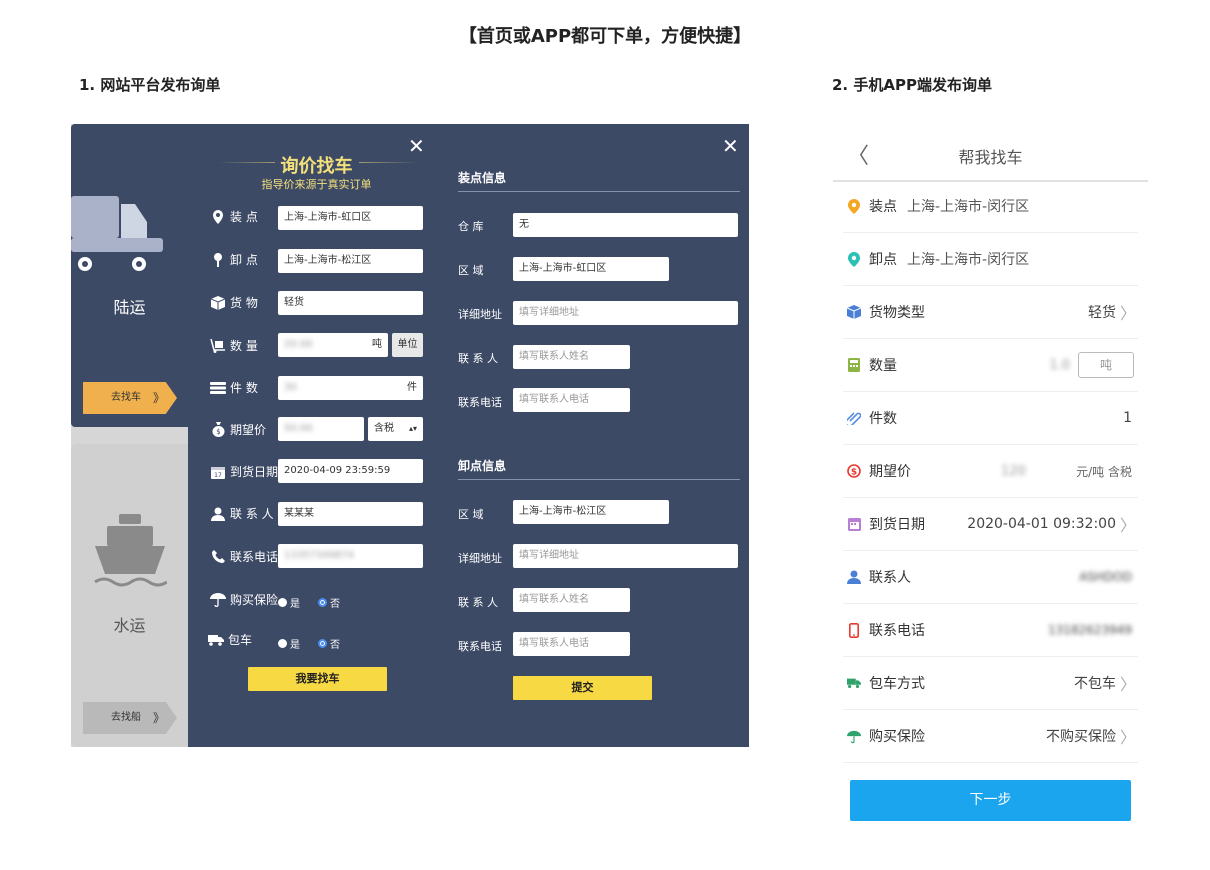 The image size is (1210, 870). I want to click on unloading-area-input: 上海-上海市-松江区, so click(591, 512).